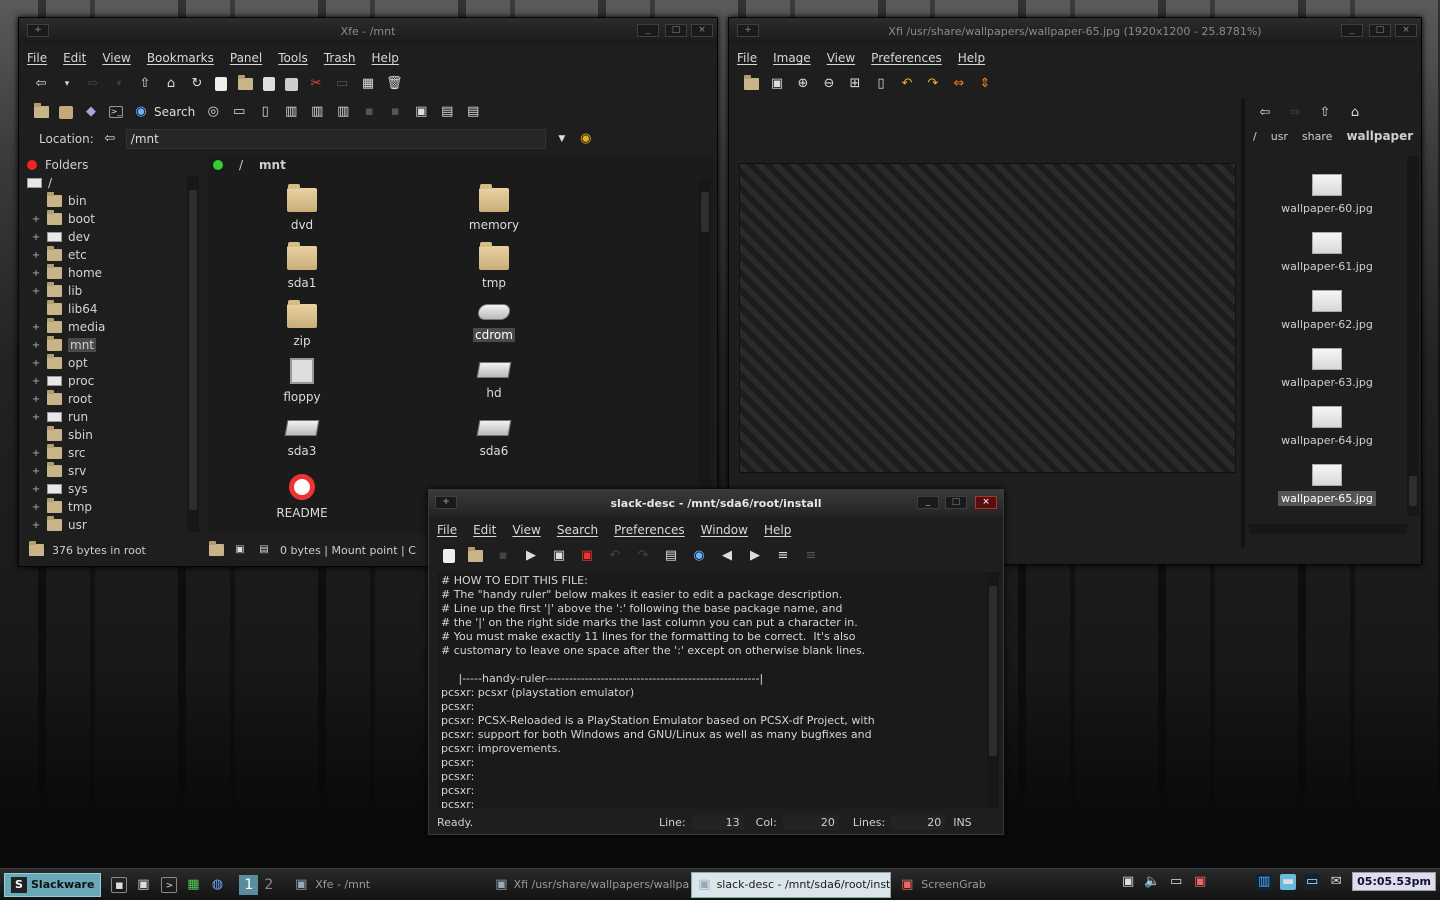 The width and height of the screenshot is (1440, 900). What do you see at coordinates (113, 363) in the screenshot?
I see `tree-item-opt: + opt` at bounding box center [113, 363].